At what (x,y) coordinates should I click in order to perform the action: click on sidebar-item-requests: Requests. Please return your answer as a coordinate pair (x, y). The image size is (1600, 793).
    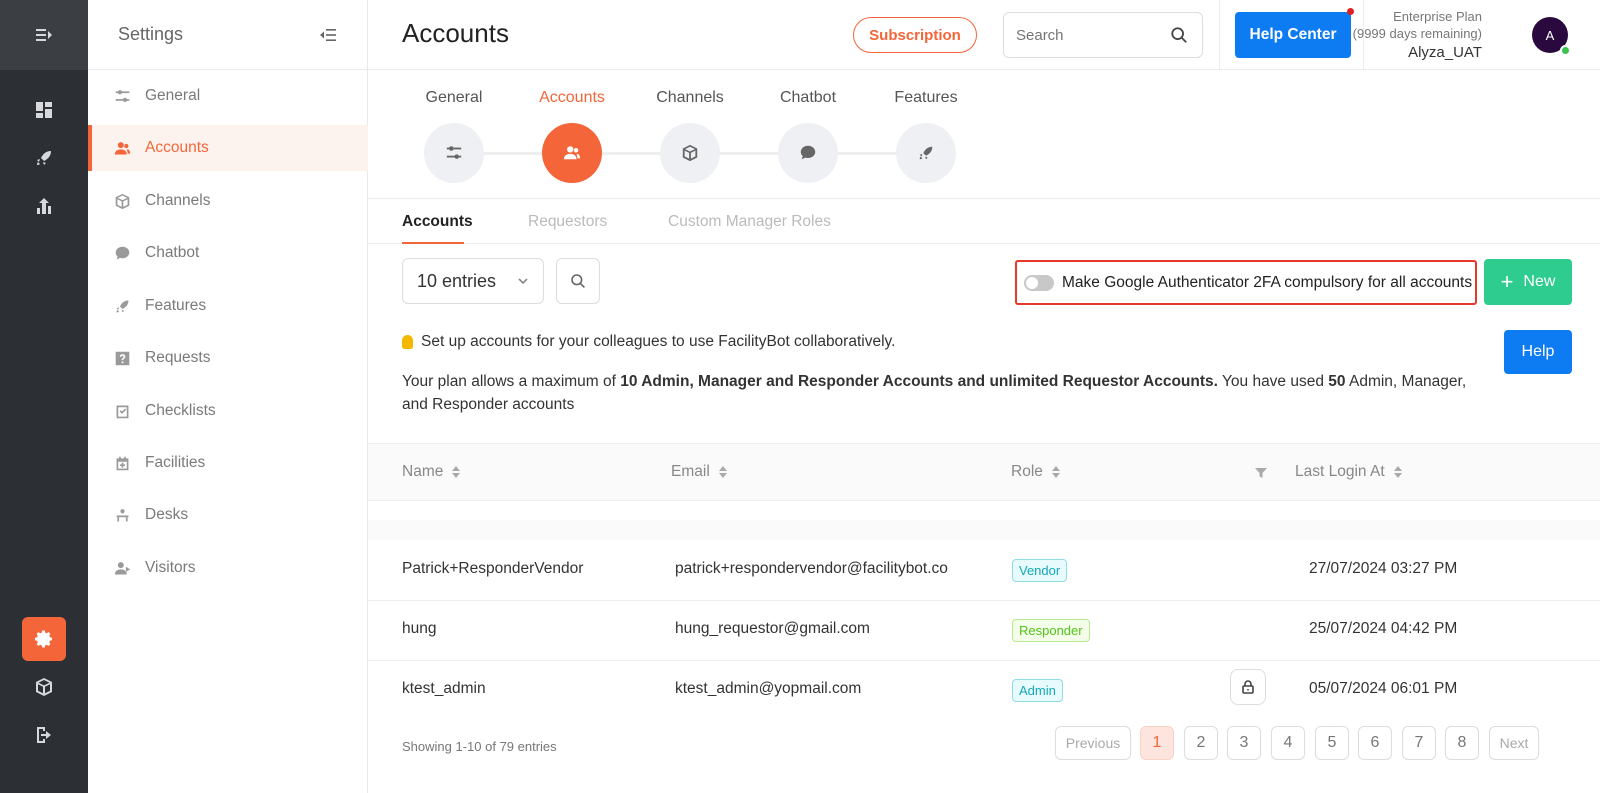
    Looking at the image, I should click on (228, 358).